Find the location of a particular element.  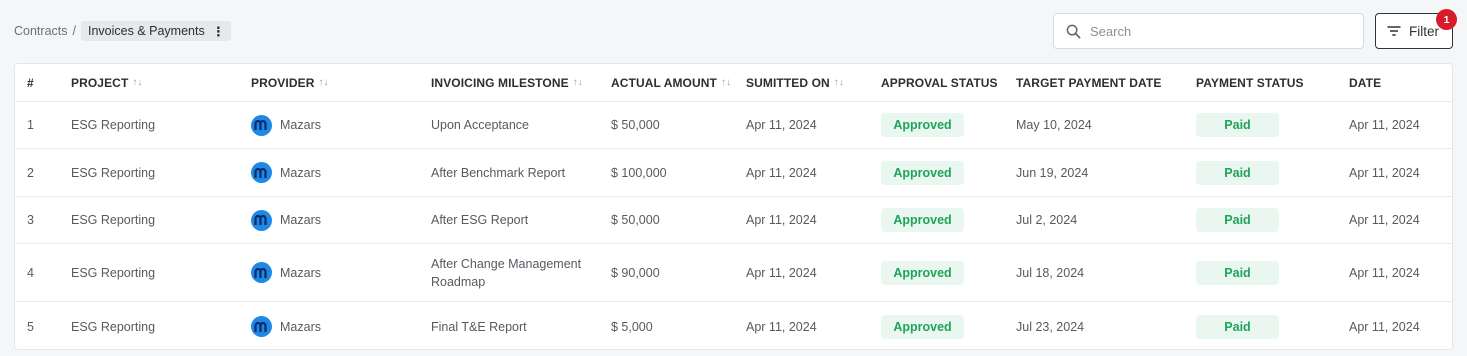

target-payment-date-cell: Jul 23, 2024 is located at coordinates (1050, 326).